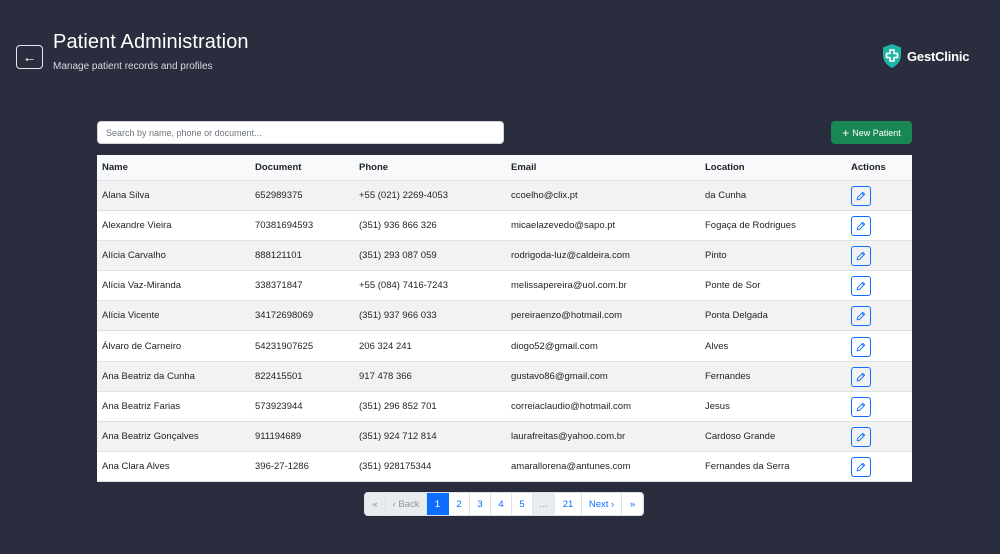  Describe the element at coordinates (430, 168) in the screenshot. I see `column-header-phone: Phone` at that location.